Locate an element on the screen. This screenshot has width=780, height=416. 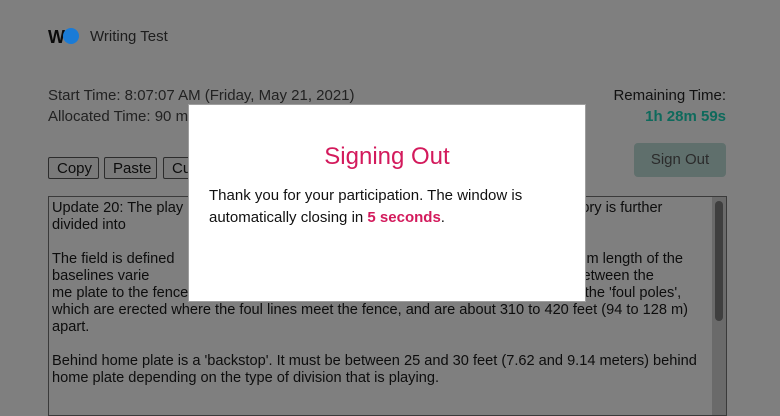
editor-scrollbar is located at coordinates (719, 306).